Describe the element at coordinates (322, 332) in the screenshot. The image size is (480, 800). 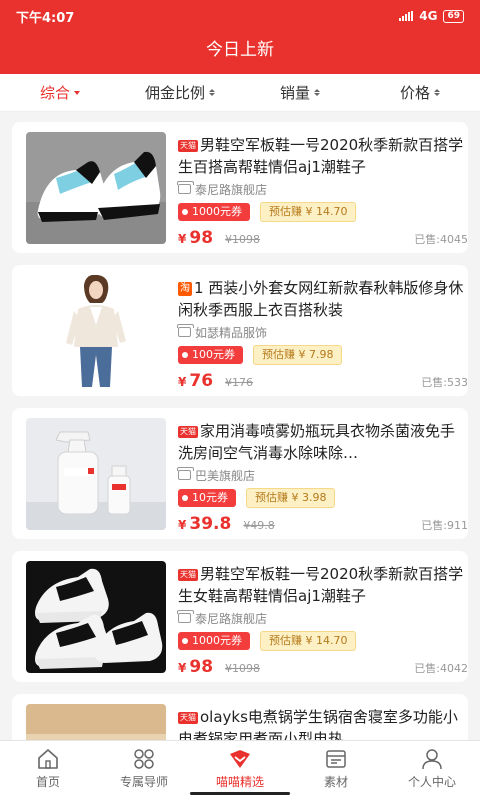
I see `shop-name: 如瑟精品服饰` at that location.